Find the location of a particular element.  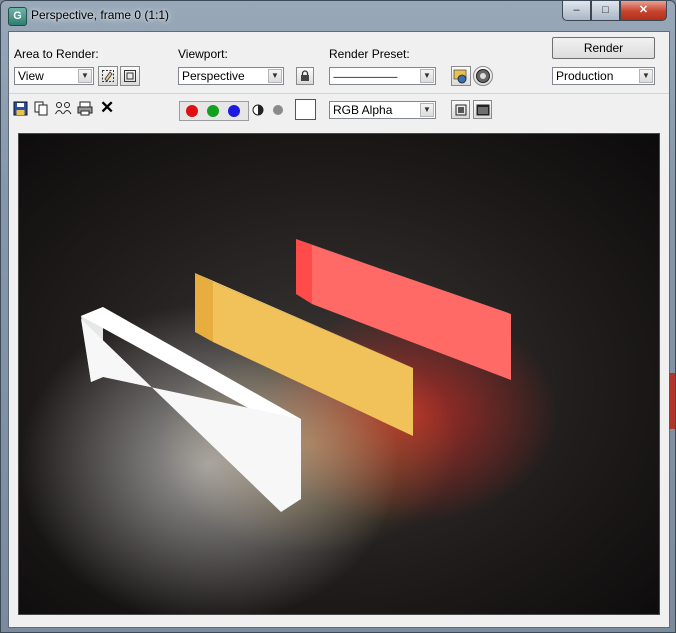

red-channel-icon is located at coordinates (192, 111).